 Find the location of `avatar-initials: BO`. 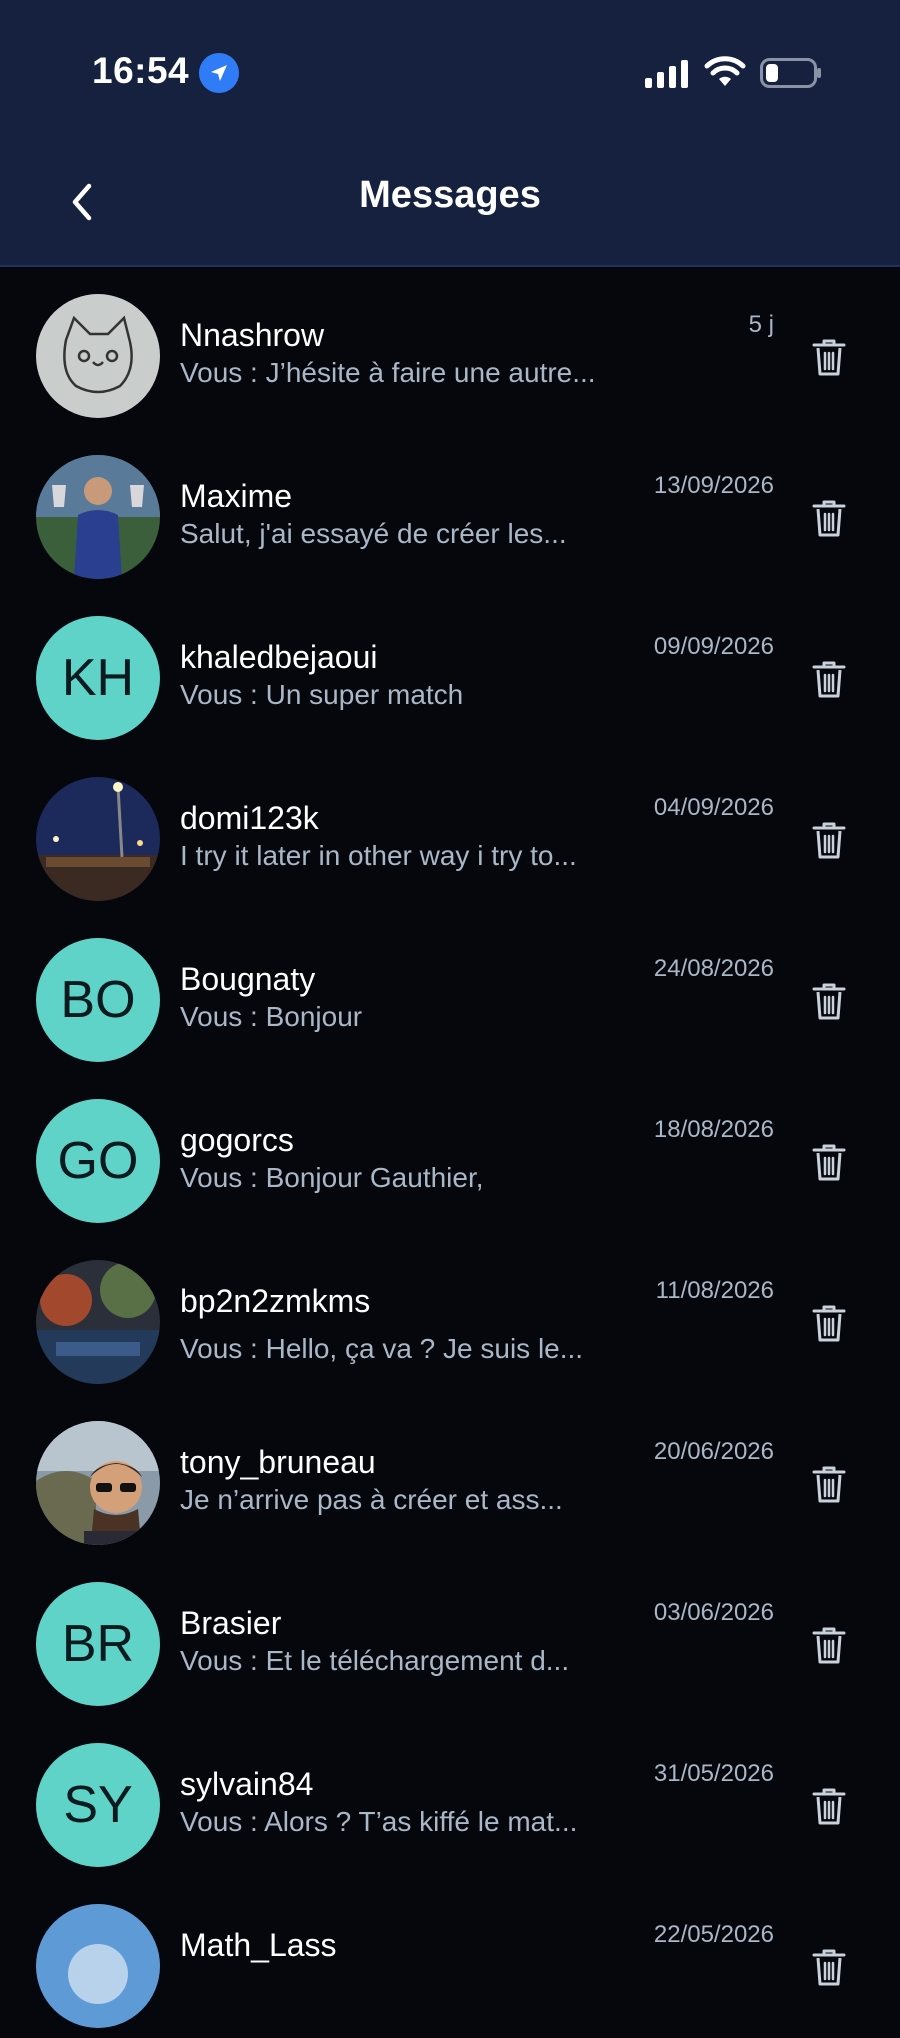

avatar-initials: BO is located at coordinates (98, 1000).